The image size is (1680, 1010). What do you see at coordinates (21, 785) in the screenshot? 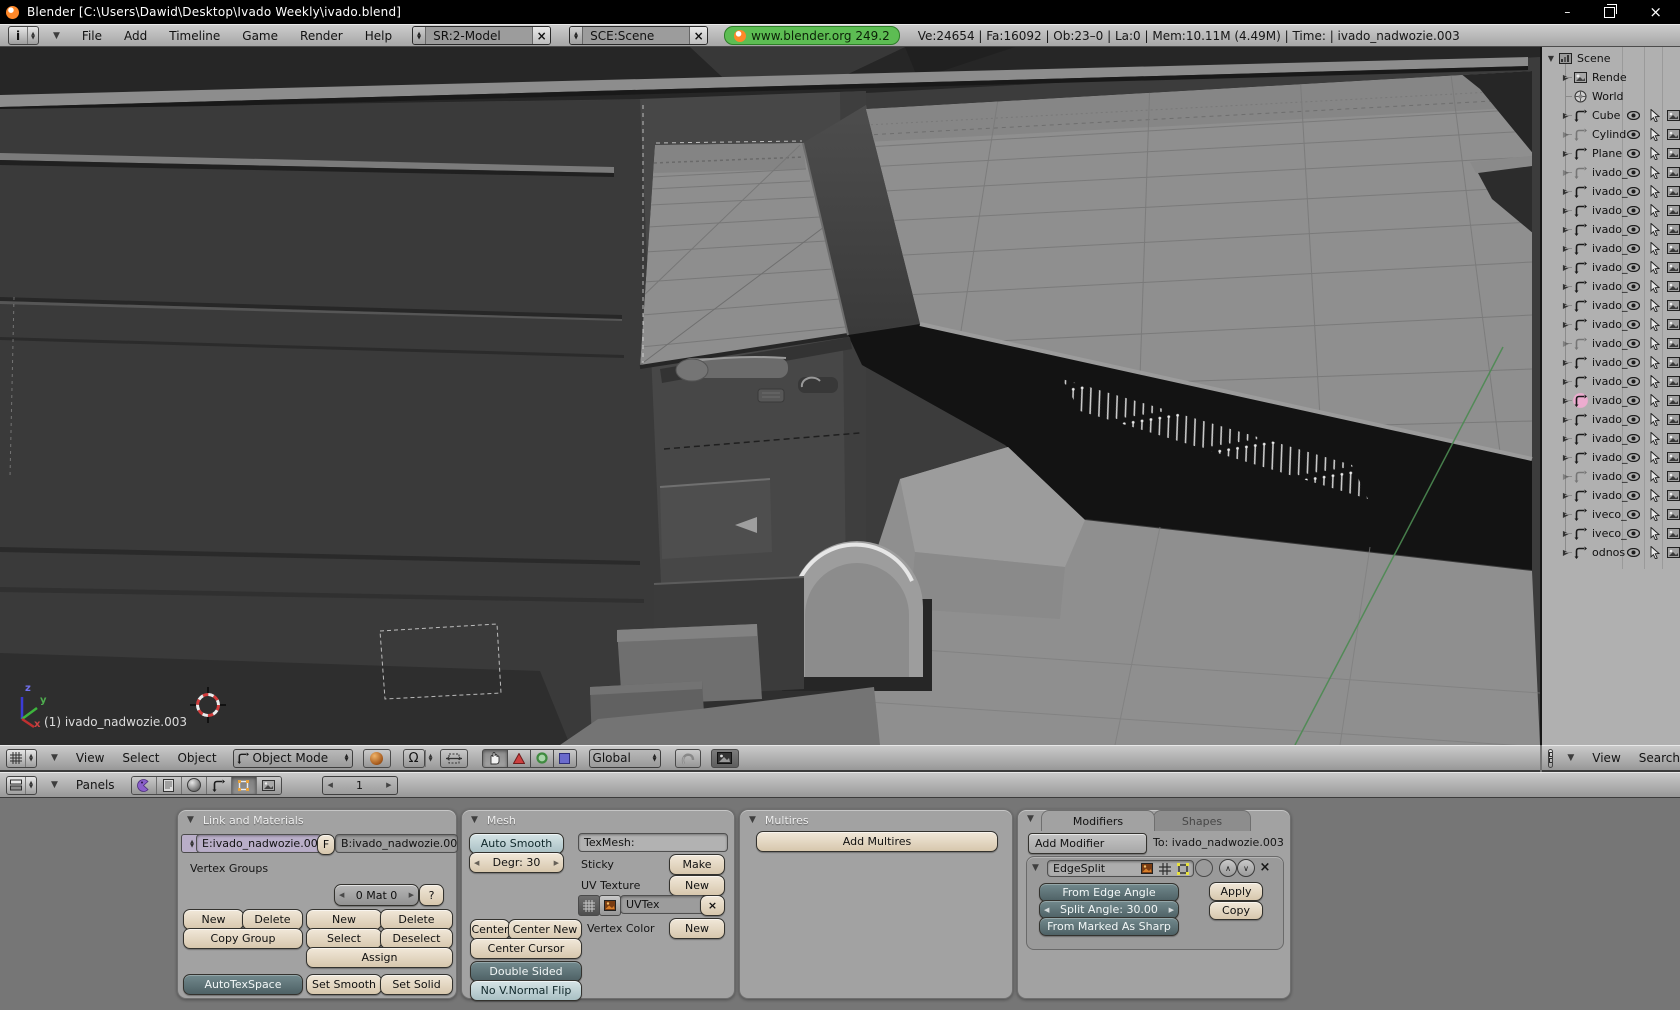
I see `buttons-type-button: ▲ ▼` at bounding box center [21, 785].